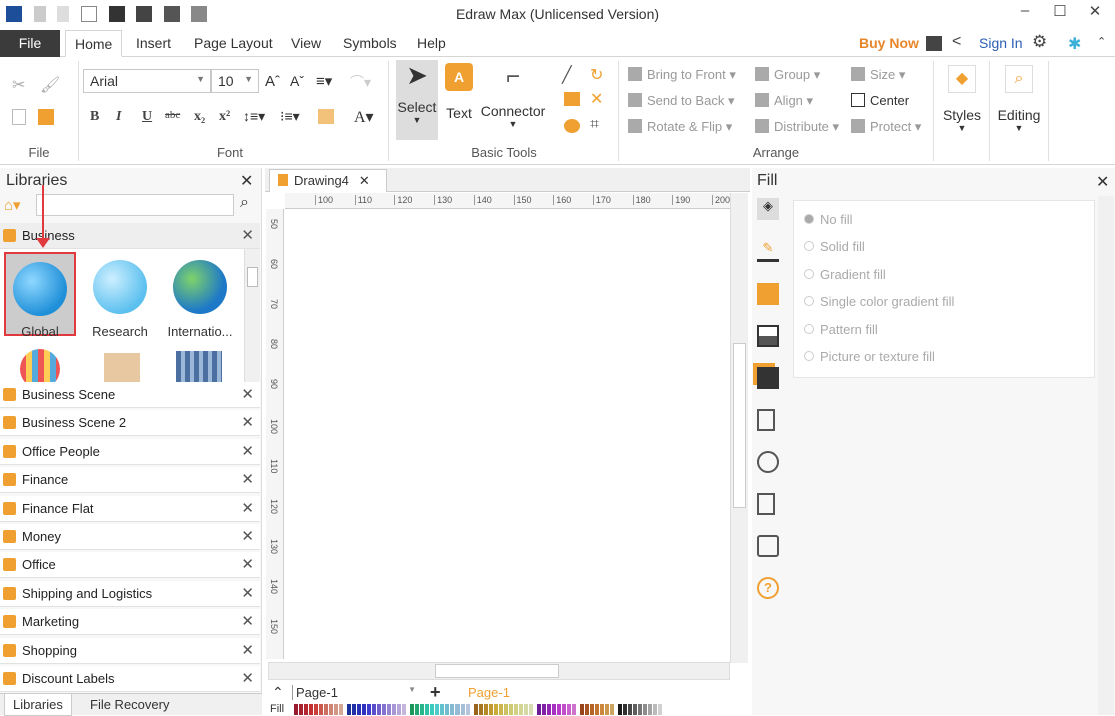  What do you see at coordinates (1095, 11) in the screenshot?
I see `close-button: ✕` at bounding box center [1095, 11].